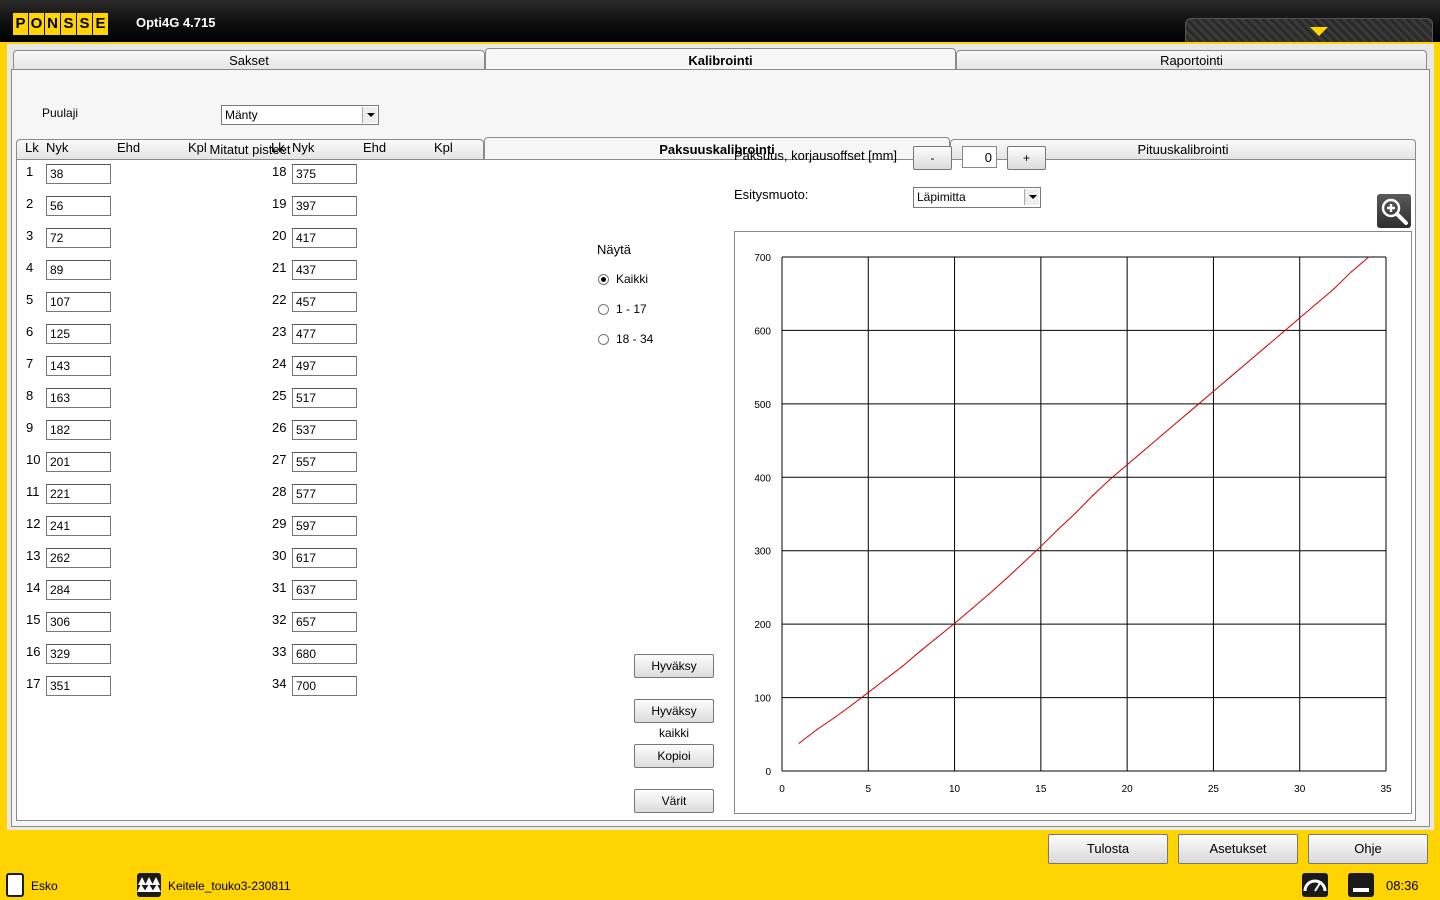 Image resolution: width=1440 pixels, height=900 pixels. I want to click on nyk-input: 125, so click(78, 334).